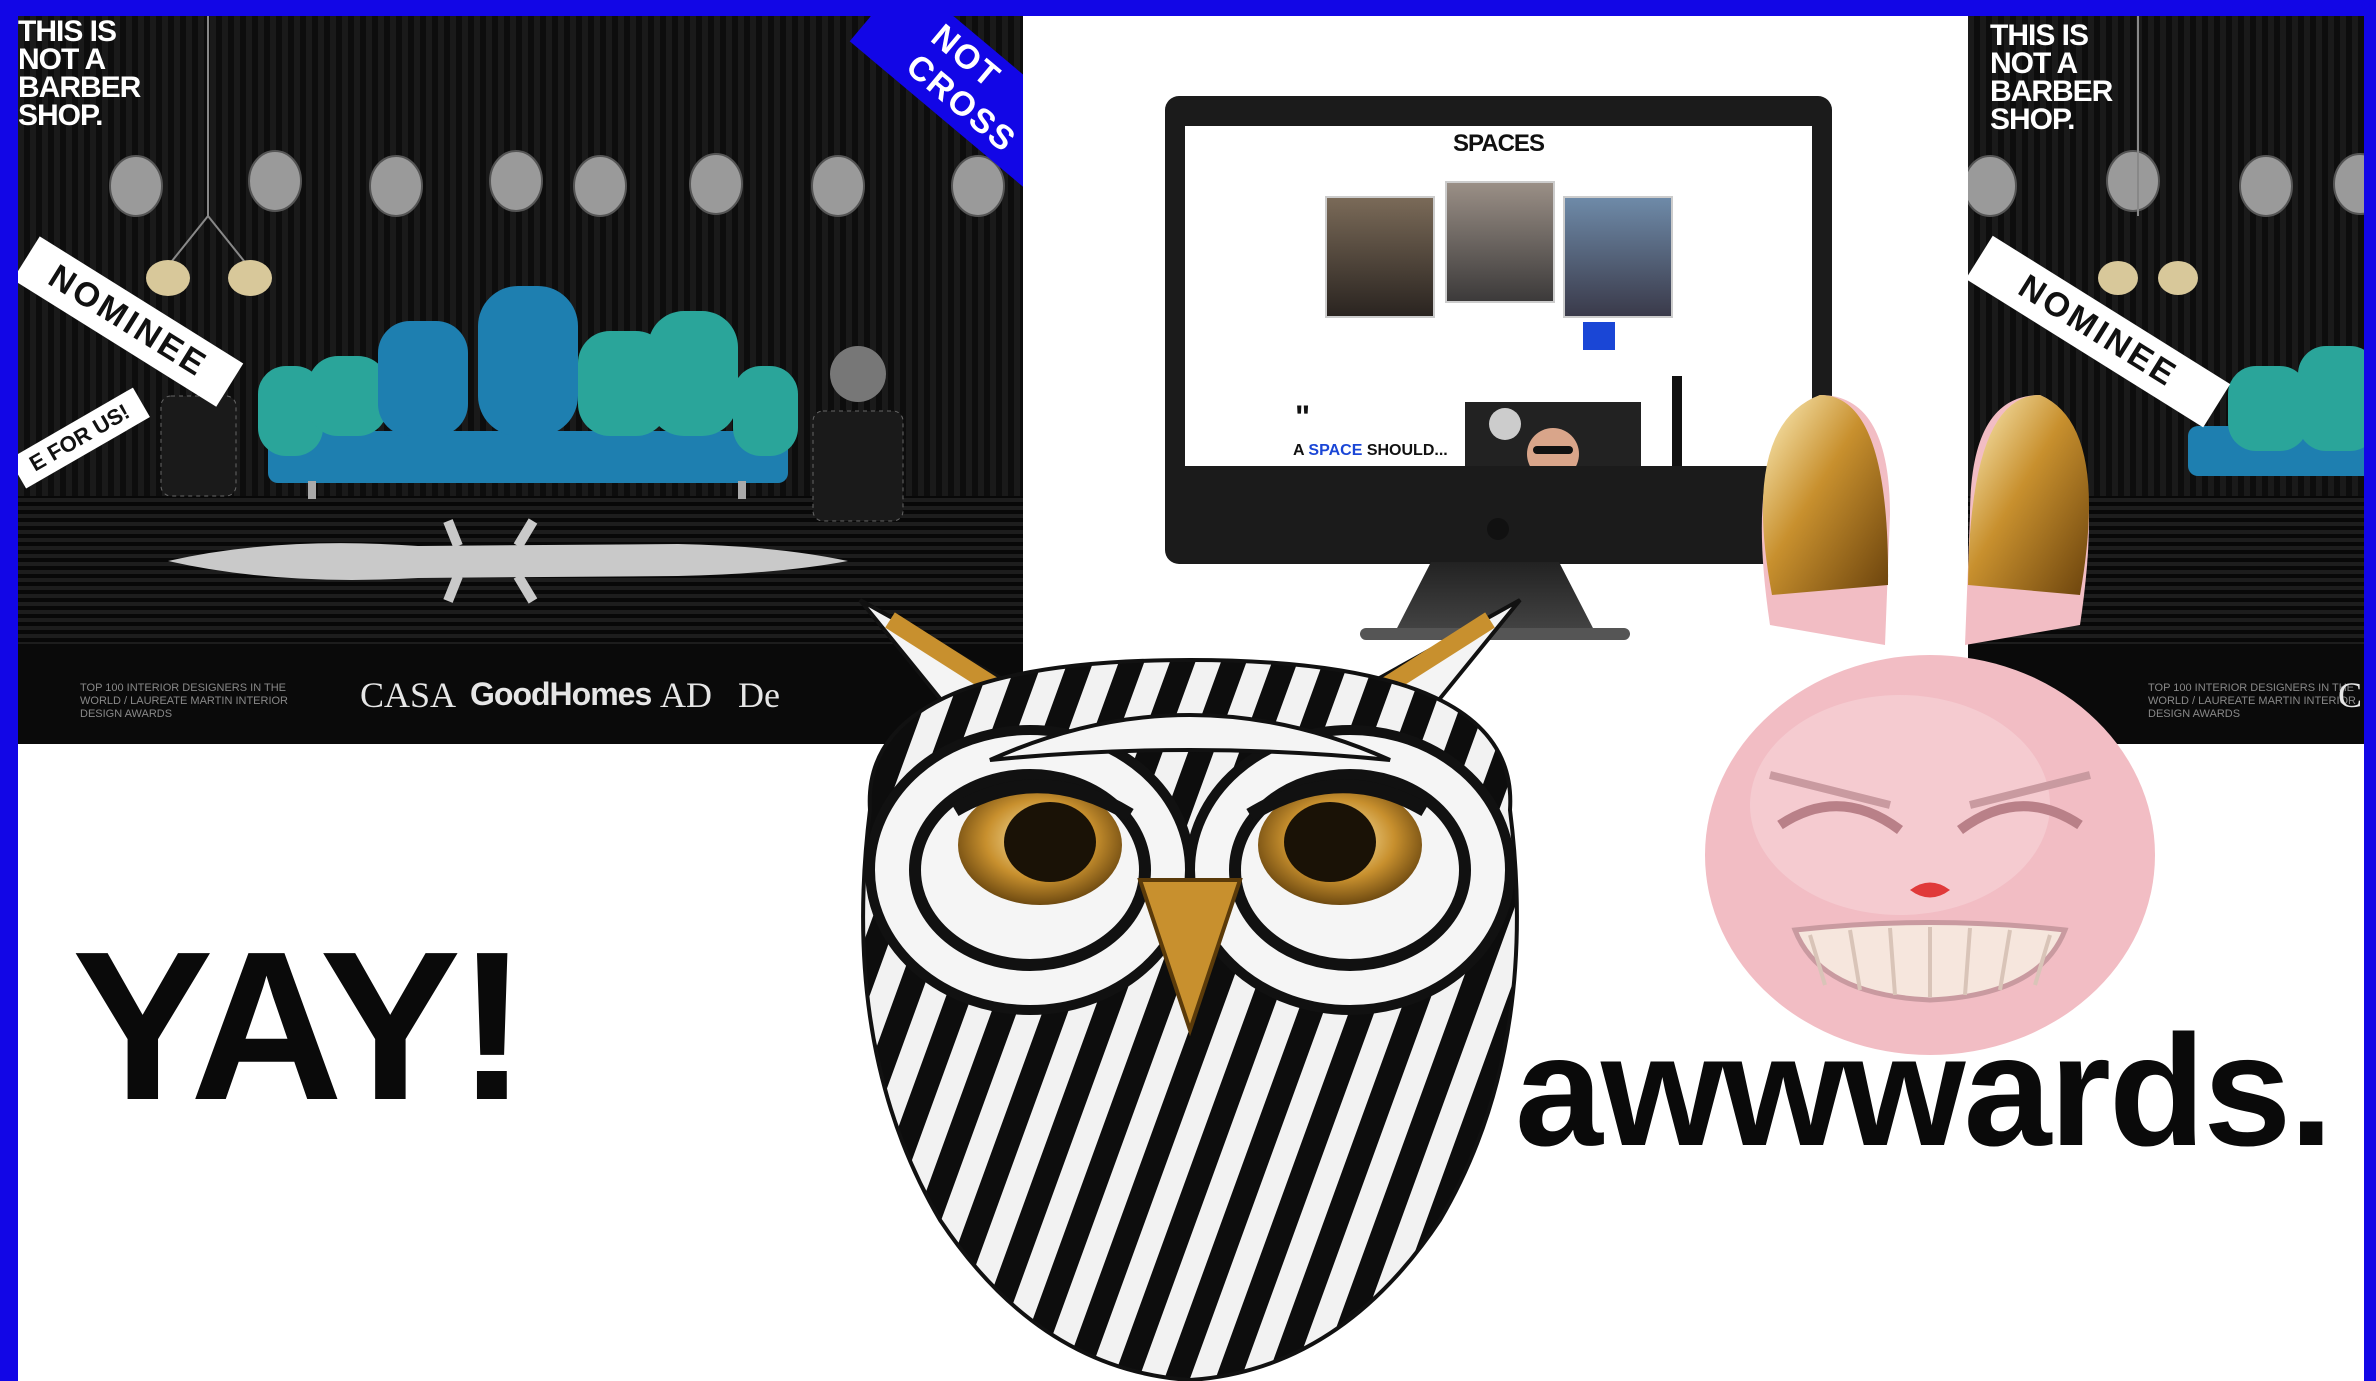  What do you see at coordinates (1599, 336) in the screenshot?
I see `site-cta-button` at bounding box center [1599, 336].